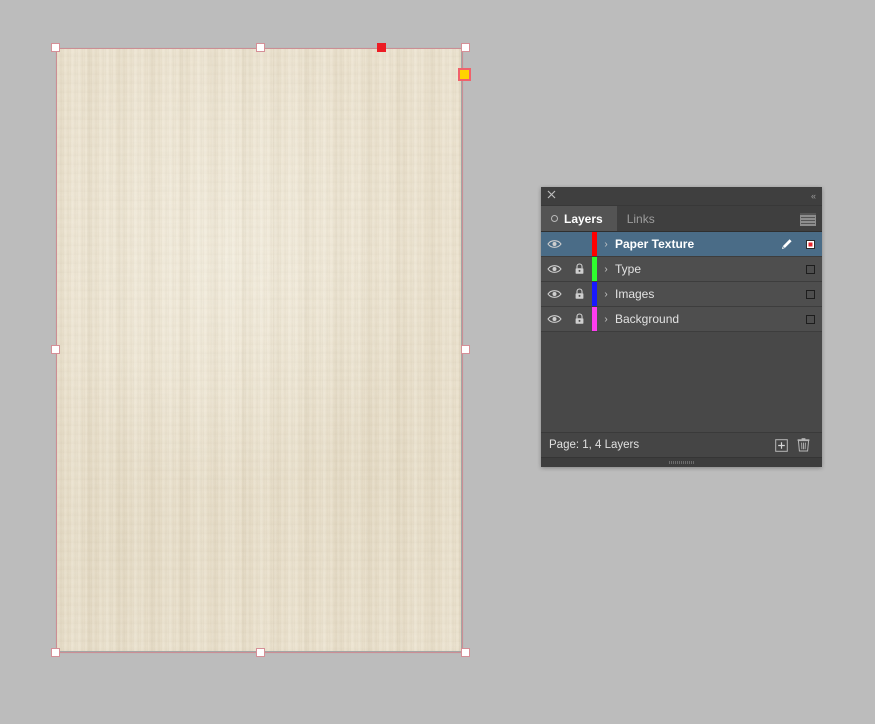 Image resolution: width=875 pixels, height=724 pixels. What do you see at coordinates (55, 652) in the screenshot?
I see `handle-bottom-left` at bounding box center [55, 652].